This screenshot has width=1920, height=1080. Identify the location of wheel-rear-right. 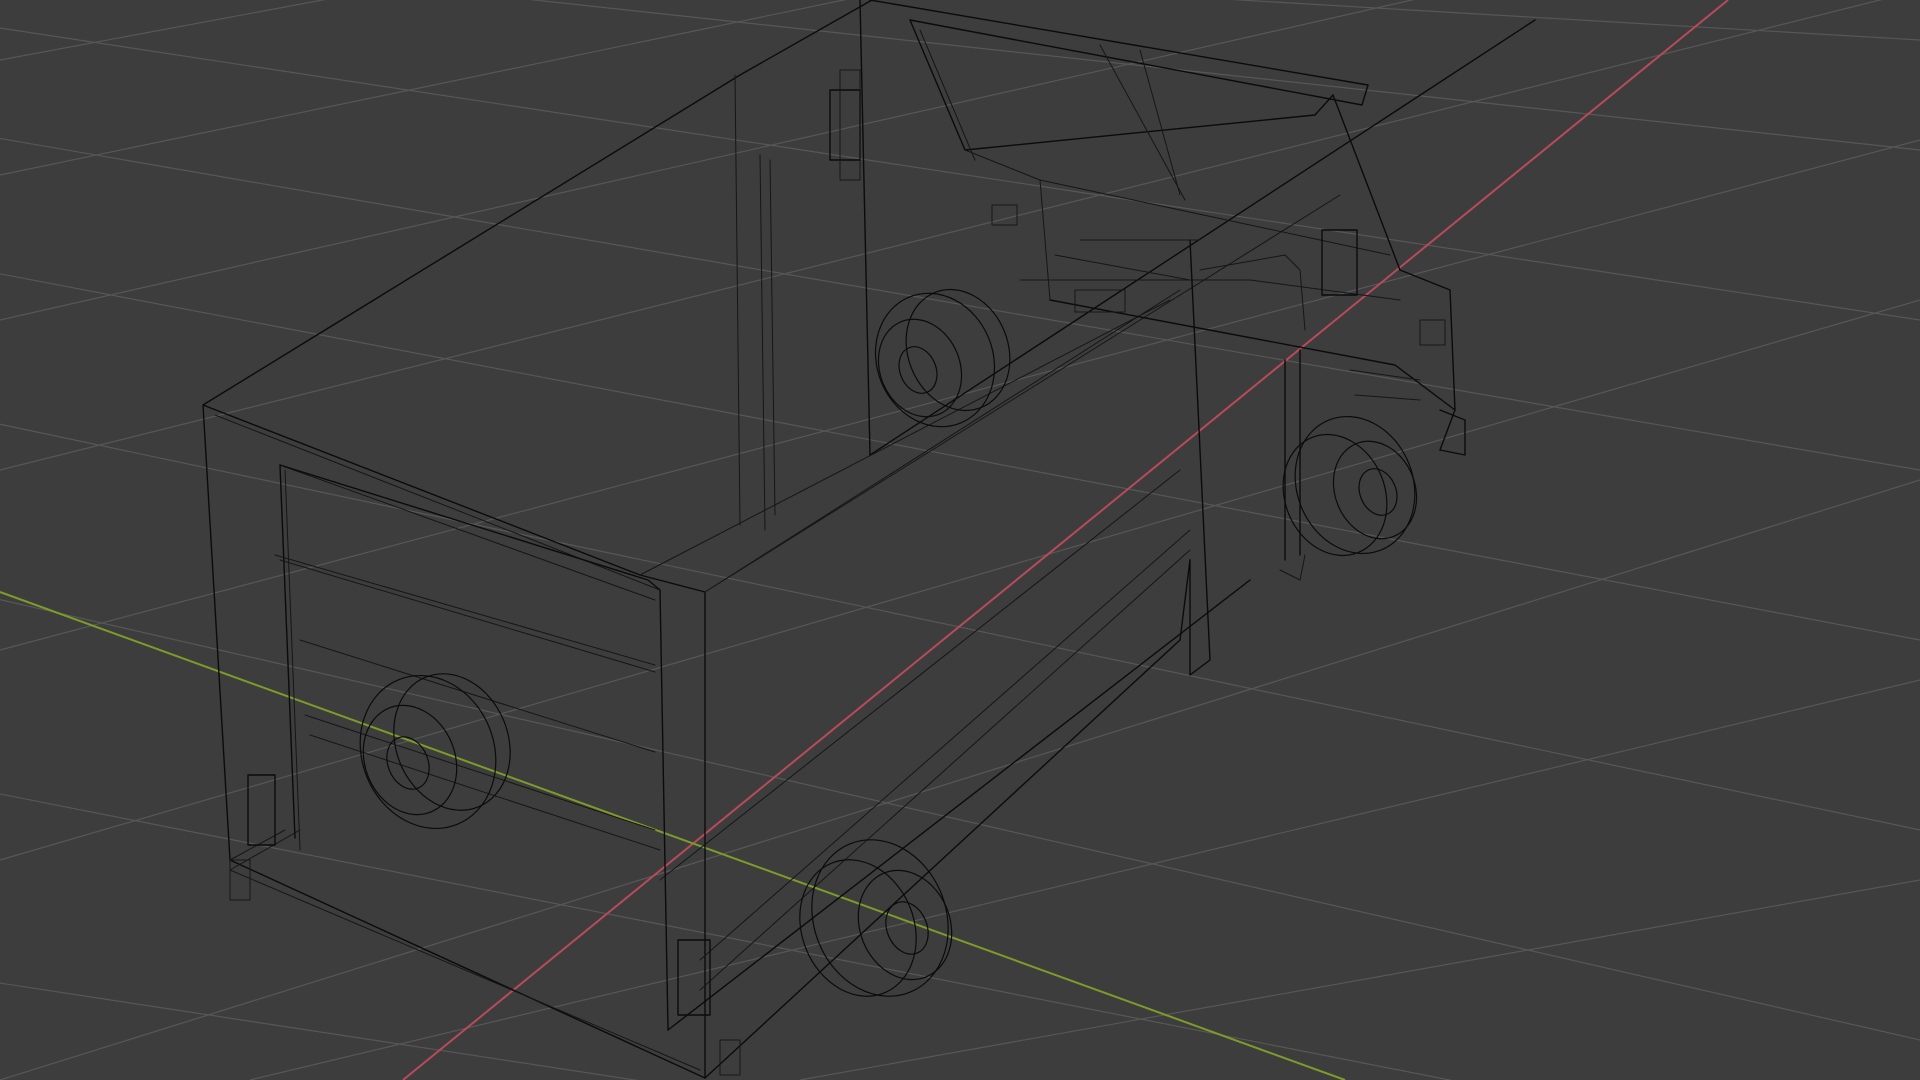
(876, 918).